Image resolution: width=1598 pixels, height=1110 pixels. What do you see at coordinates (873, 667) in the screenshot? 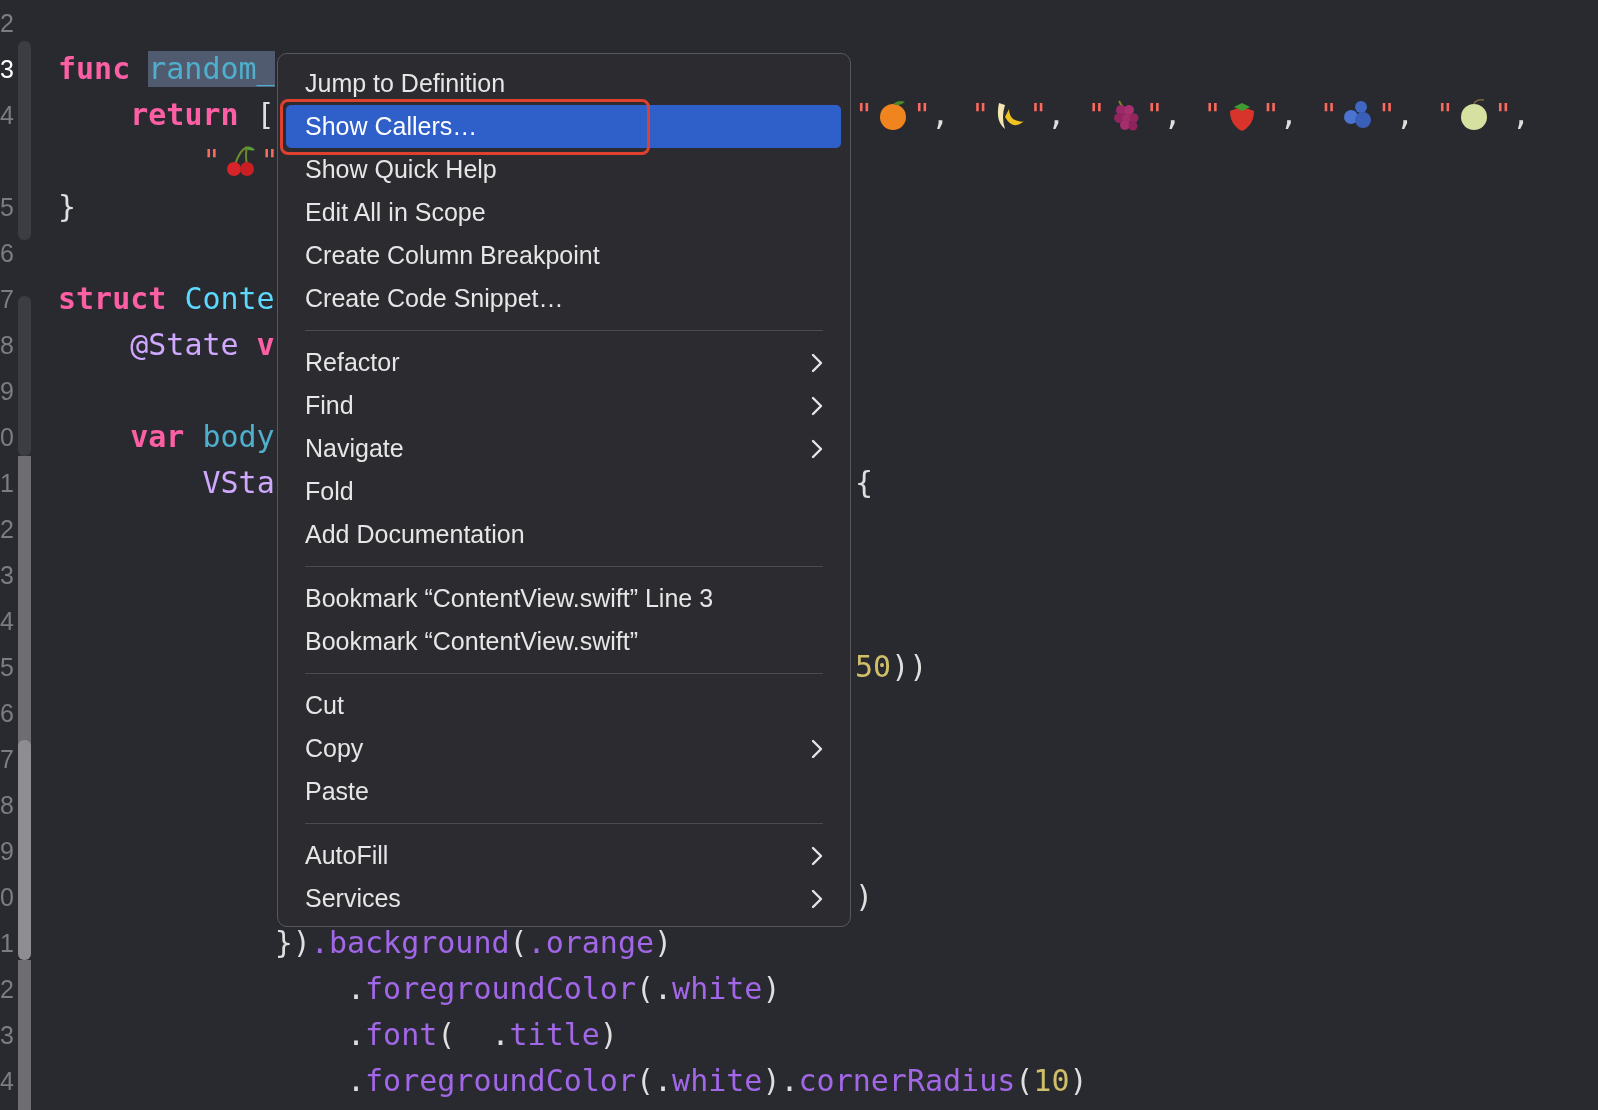
I see `code-text: 50` at bounding box center [873, 667].